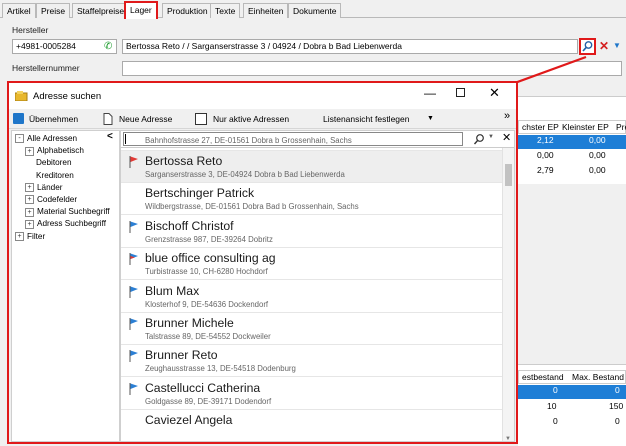 This screenshot has height=446, width=626. Describe the element at coordinates (189, 323) in the screenshot. I see `address-name: Brunner Michele` at that location.